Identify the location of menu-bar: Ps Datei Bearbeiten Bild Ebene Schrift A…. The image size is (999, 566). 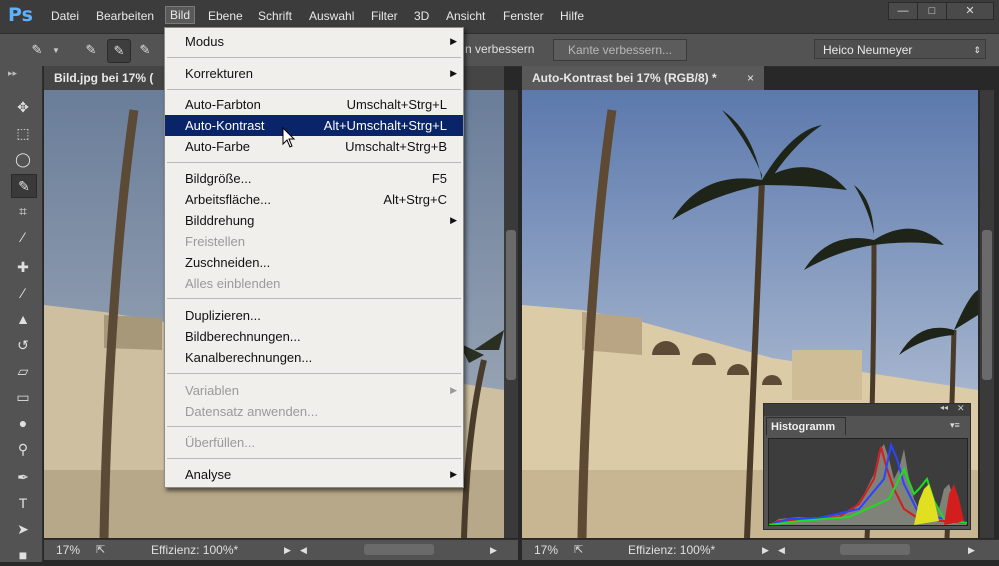
(499, 16).